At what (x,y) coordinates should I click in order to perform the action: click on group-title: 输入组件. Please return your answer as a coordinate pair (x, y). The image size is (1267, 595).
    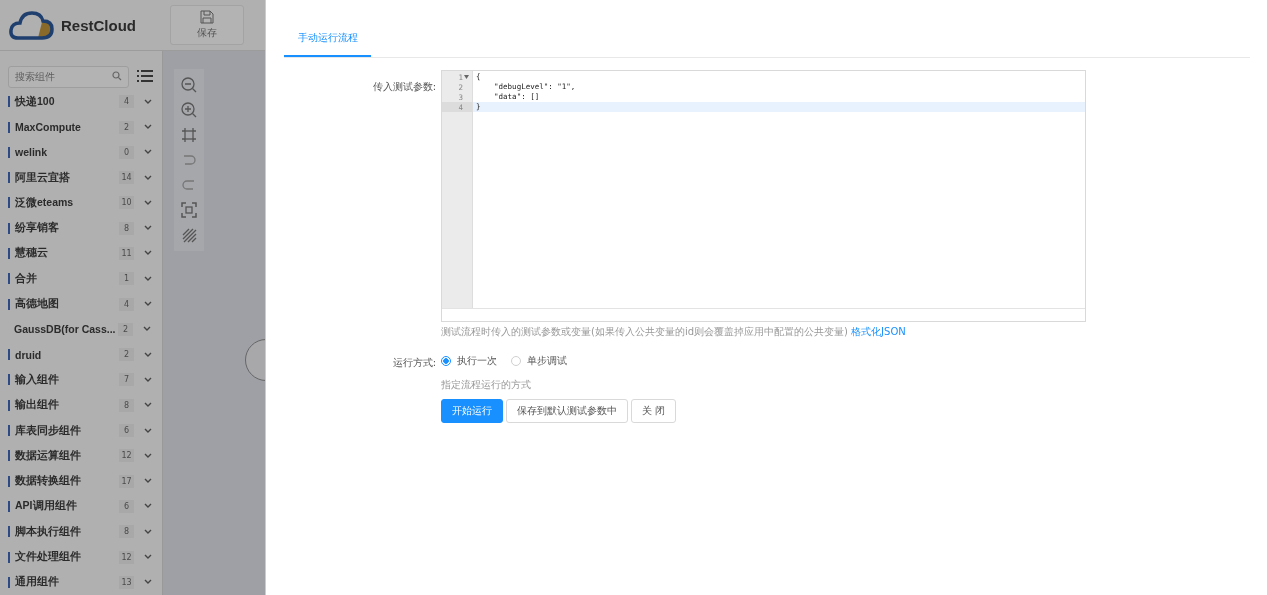
    Looking at the image, I should click on (67, 379).